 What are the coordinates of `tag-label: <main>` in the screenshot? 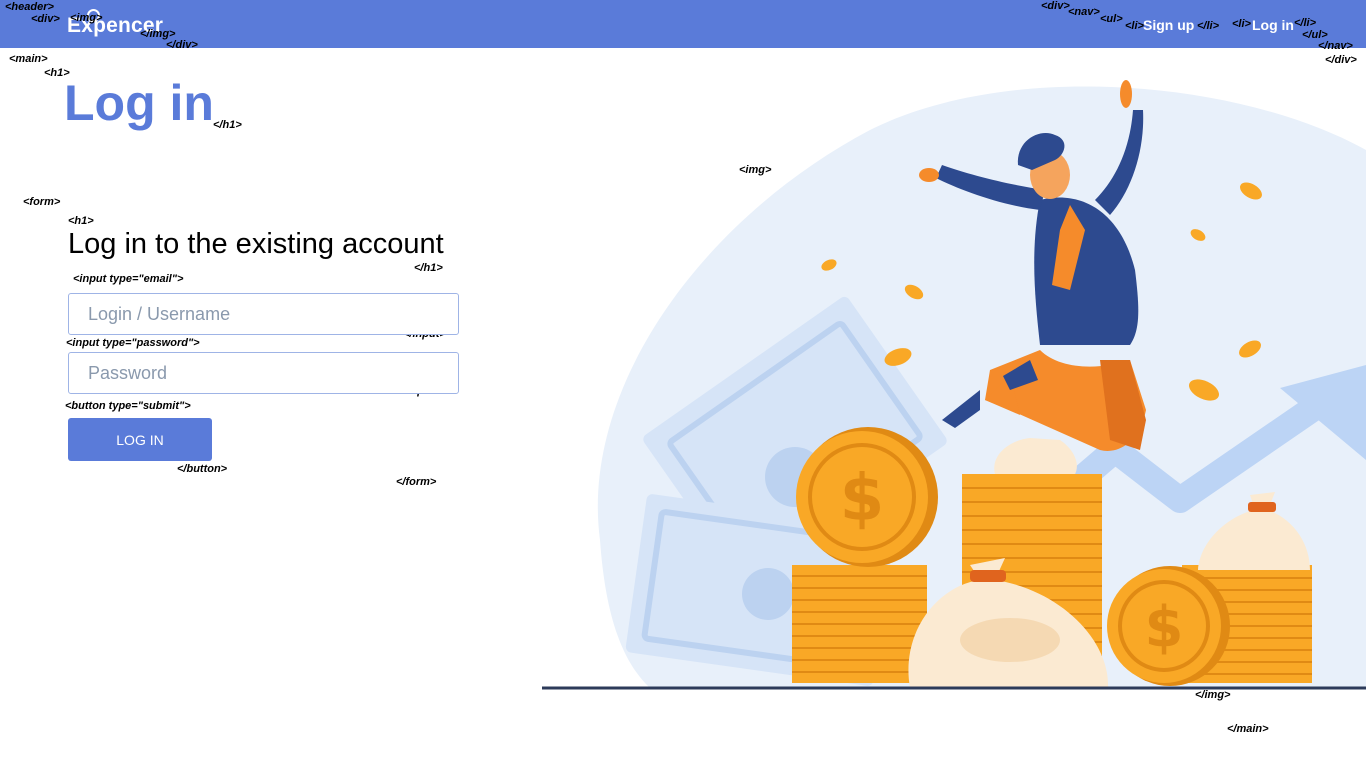 It's located at (28, 59).